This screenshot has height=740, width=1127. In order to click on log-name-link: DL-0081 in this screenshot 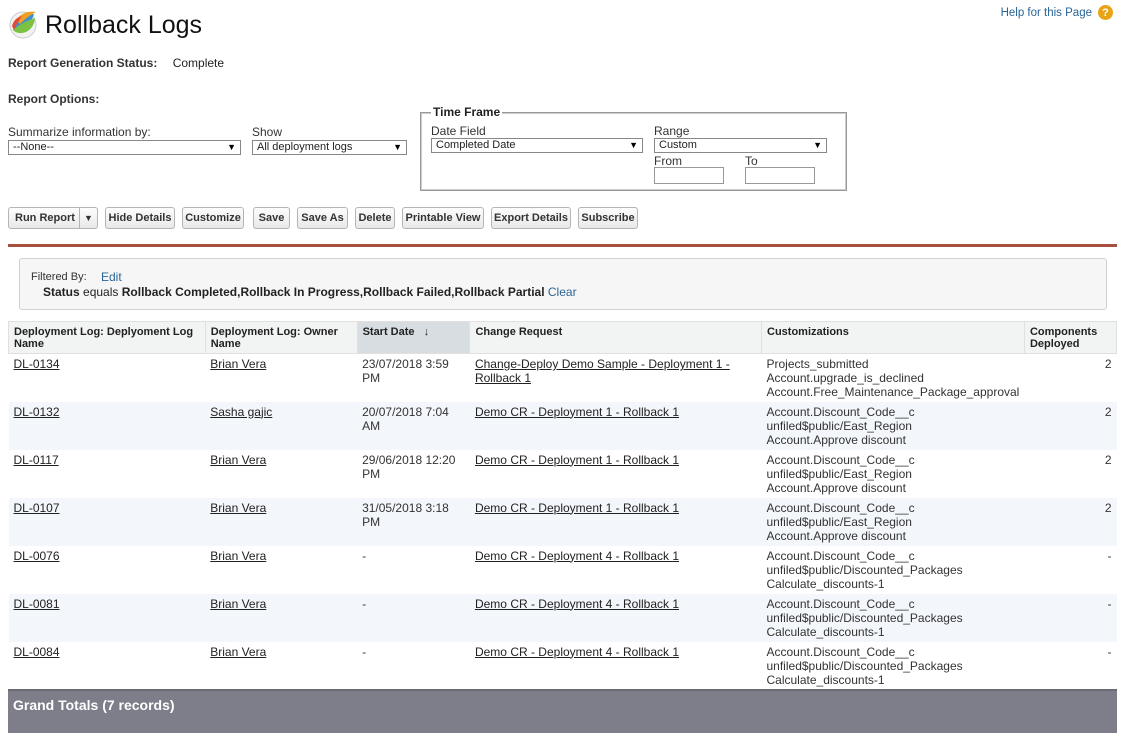, I will do `click(37, 604)`.